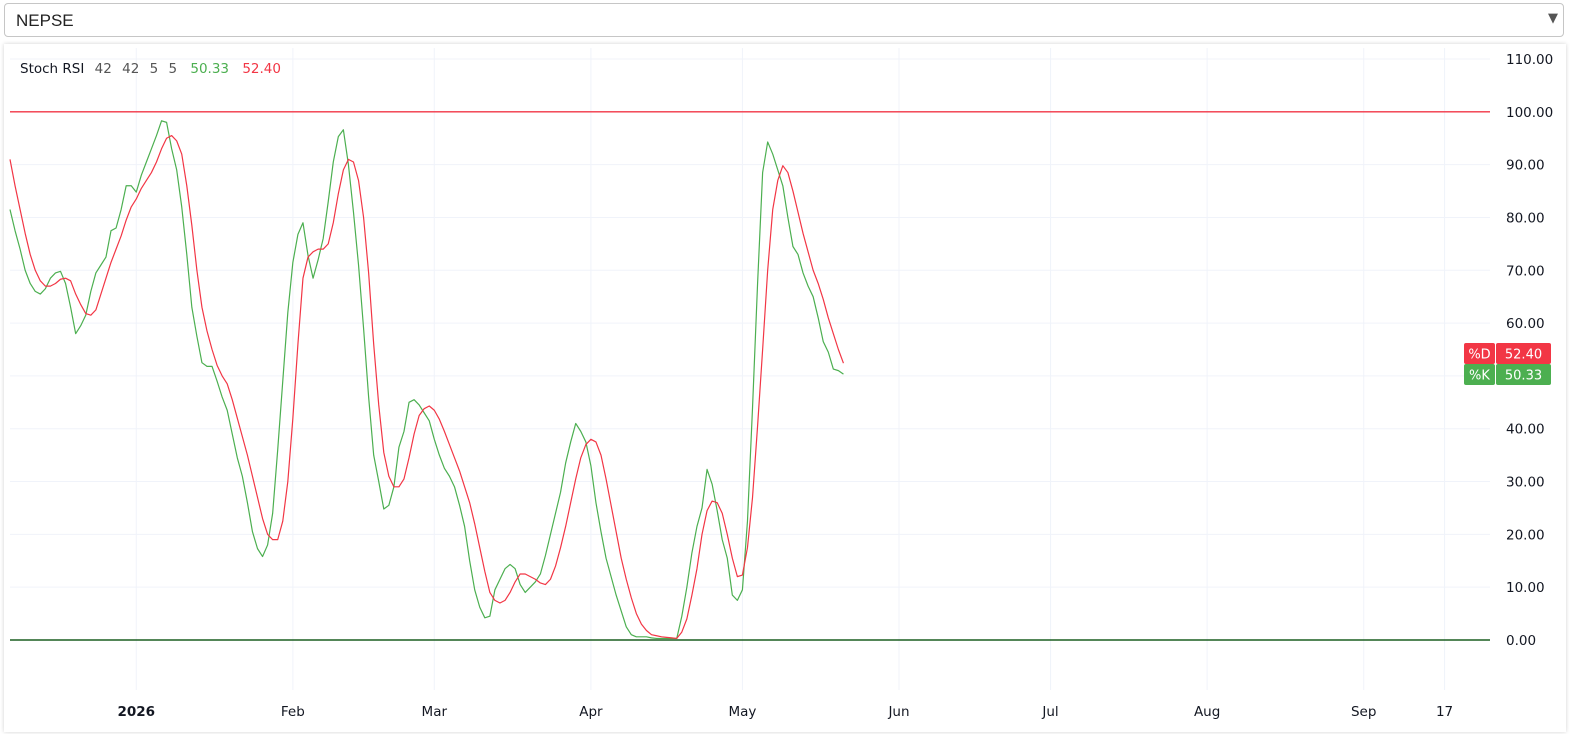 This screenshot has width=1570, height=734. What do you see at coordinates (1521, 641) in the screenshot?
I see `y-tick-label: 0.00` at bounding box center [1521, 641].